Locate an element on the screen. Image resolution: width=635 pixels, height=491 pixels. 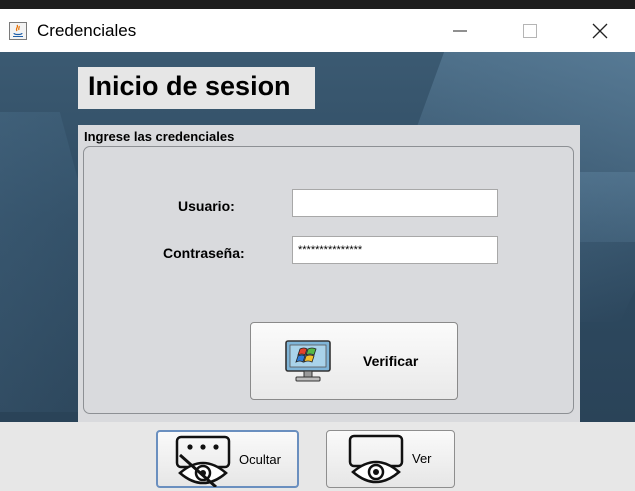
maximize-button is located at coordinates (530, 30).